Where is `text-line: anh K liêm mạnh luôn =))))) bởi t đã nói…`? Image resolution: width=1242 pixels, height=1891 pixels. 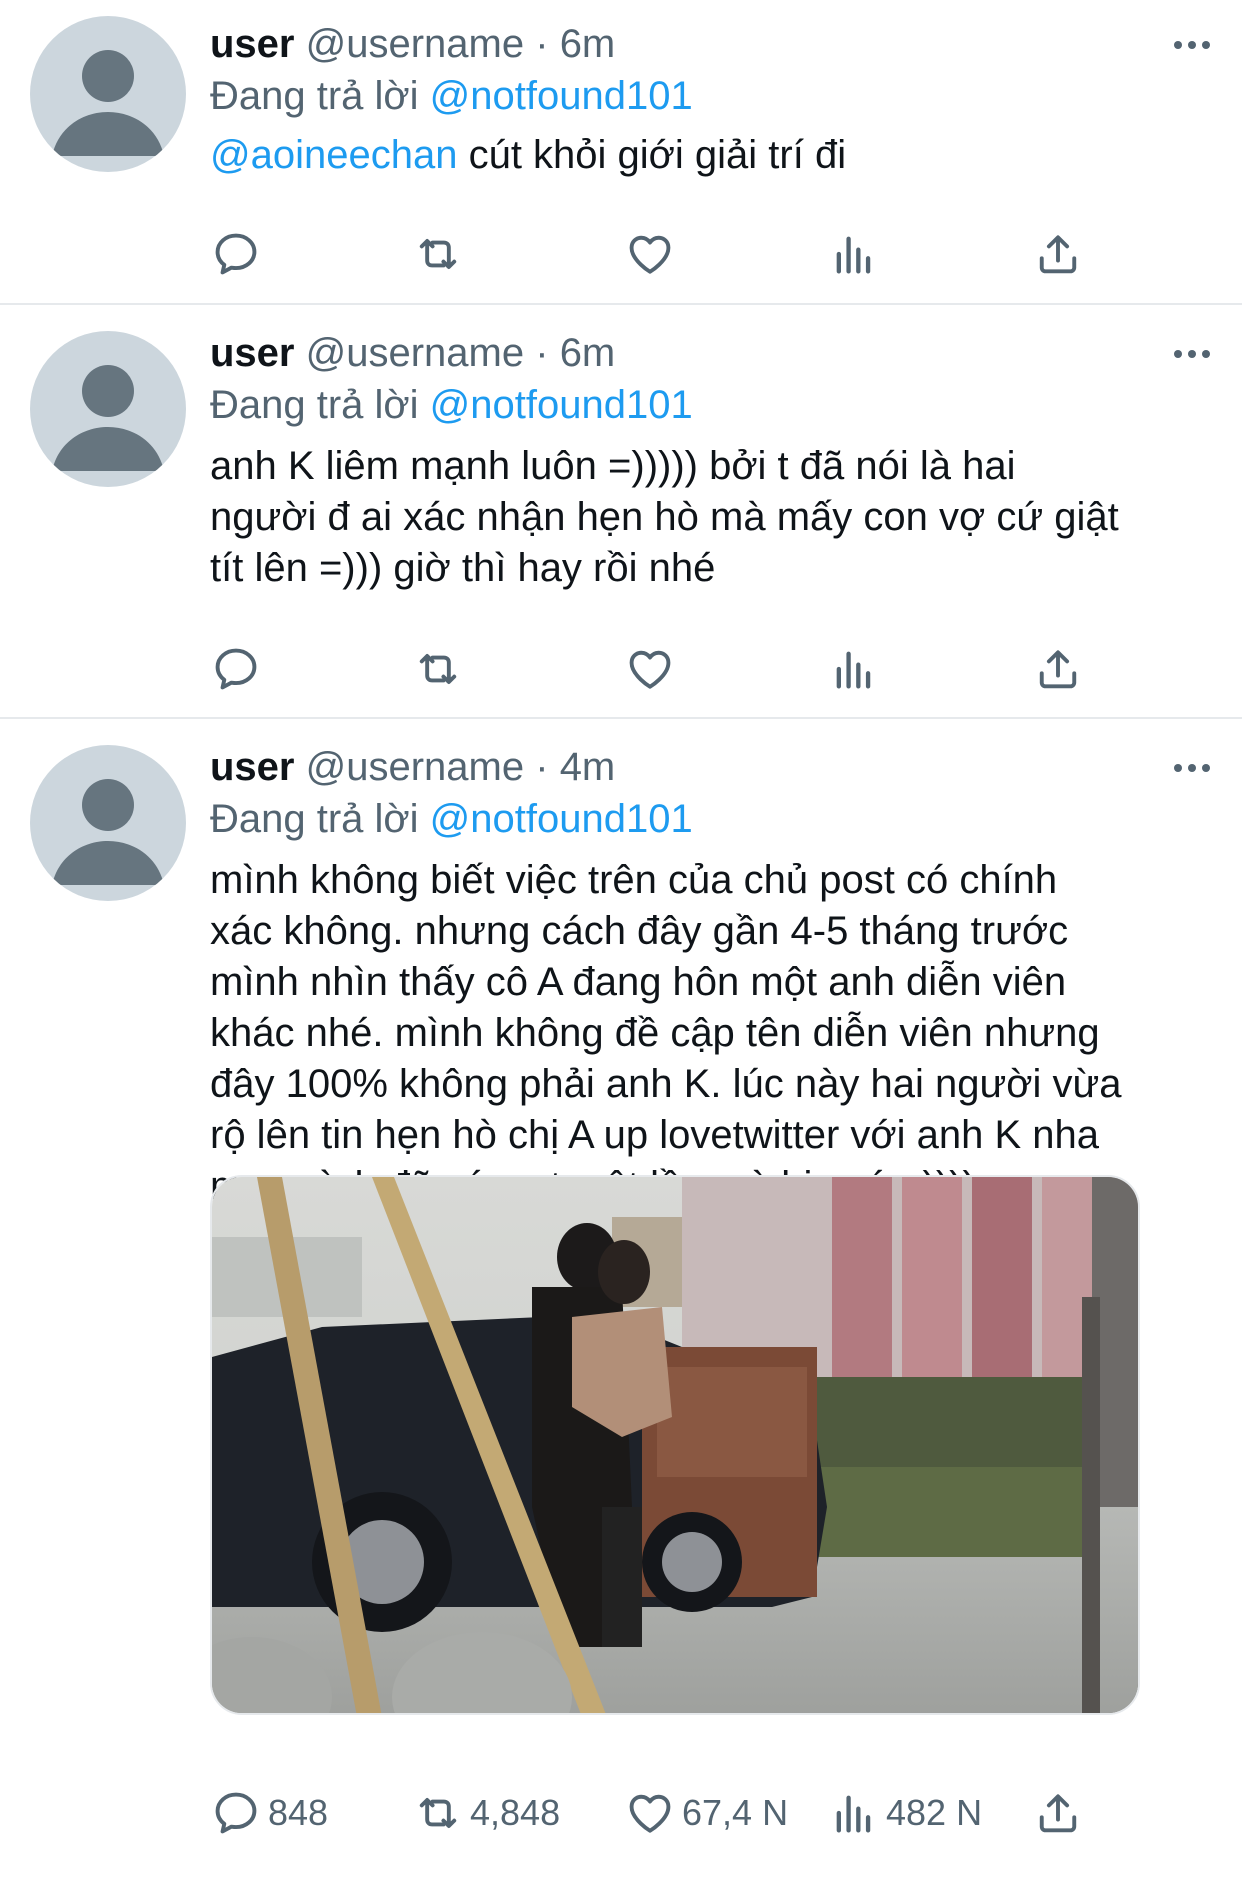
text-line: anh K liêm mạnh luôn =))))) bởi t đã nói… is located at coordinates (613, 466).